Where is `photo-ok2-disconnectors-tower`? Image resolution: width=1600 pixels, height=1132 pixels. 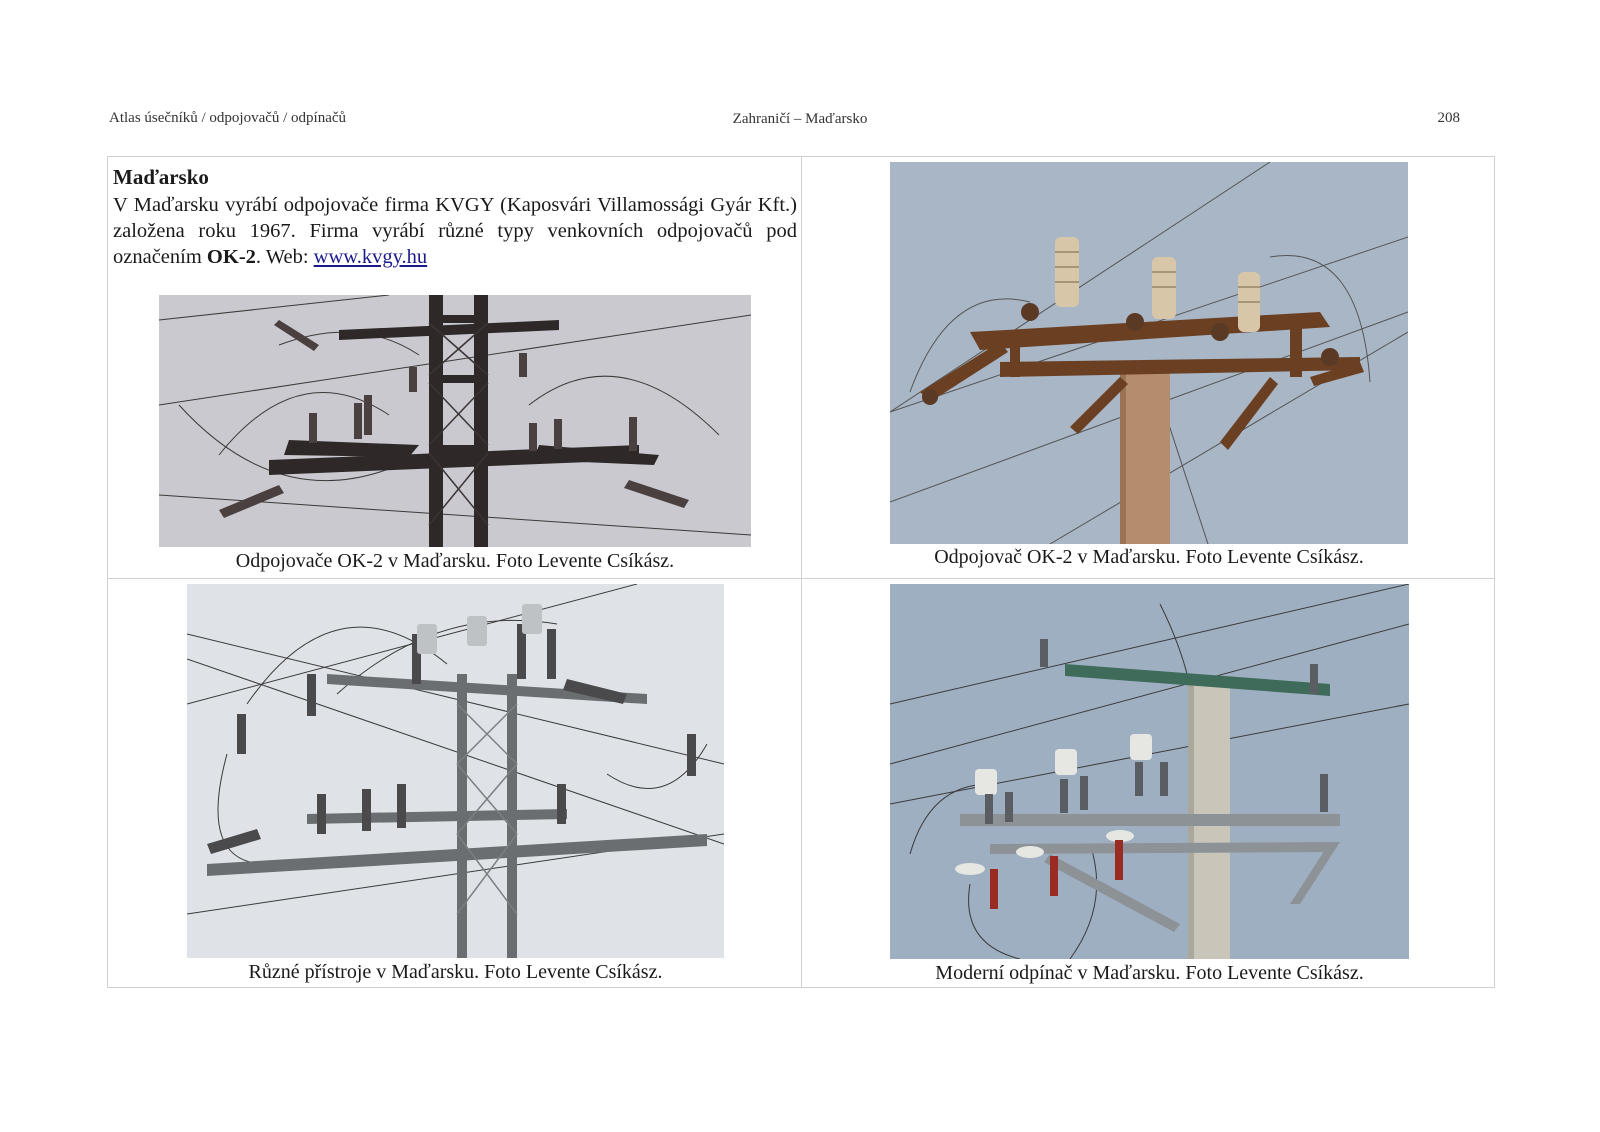
photo-ok2-disconnectors-tower is located at coordinates (455, 421).